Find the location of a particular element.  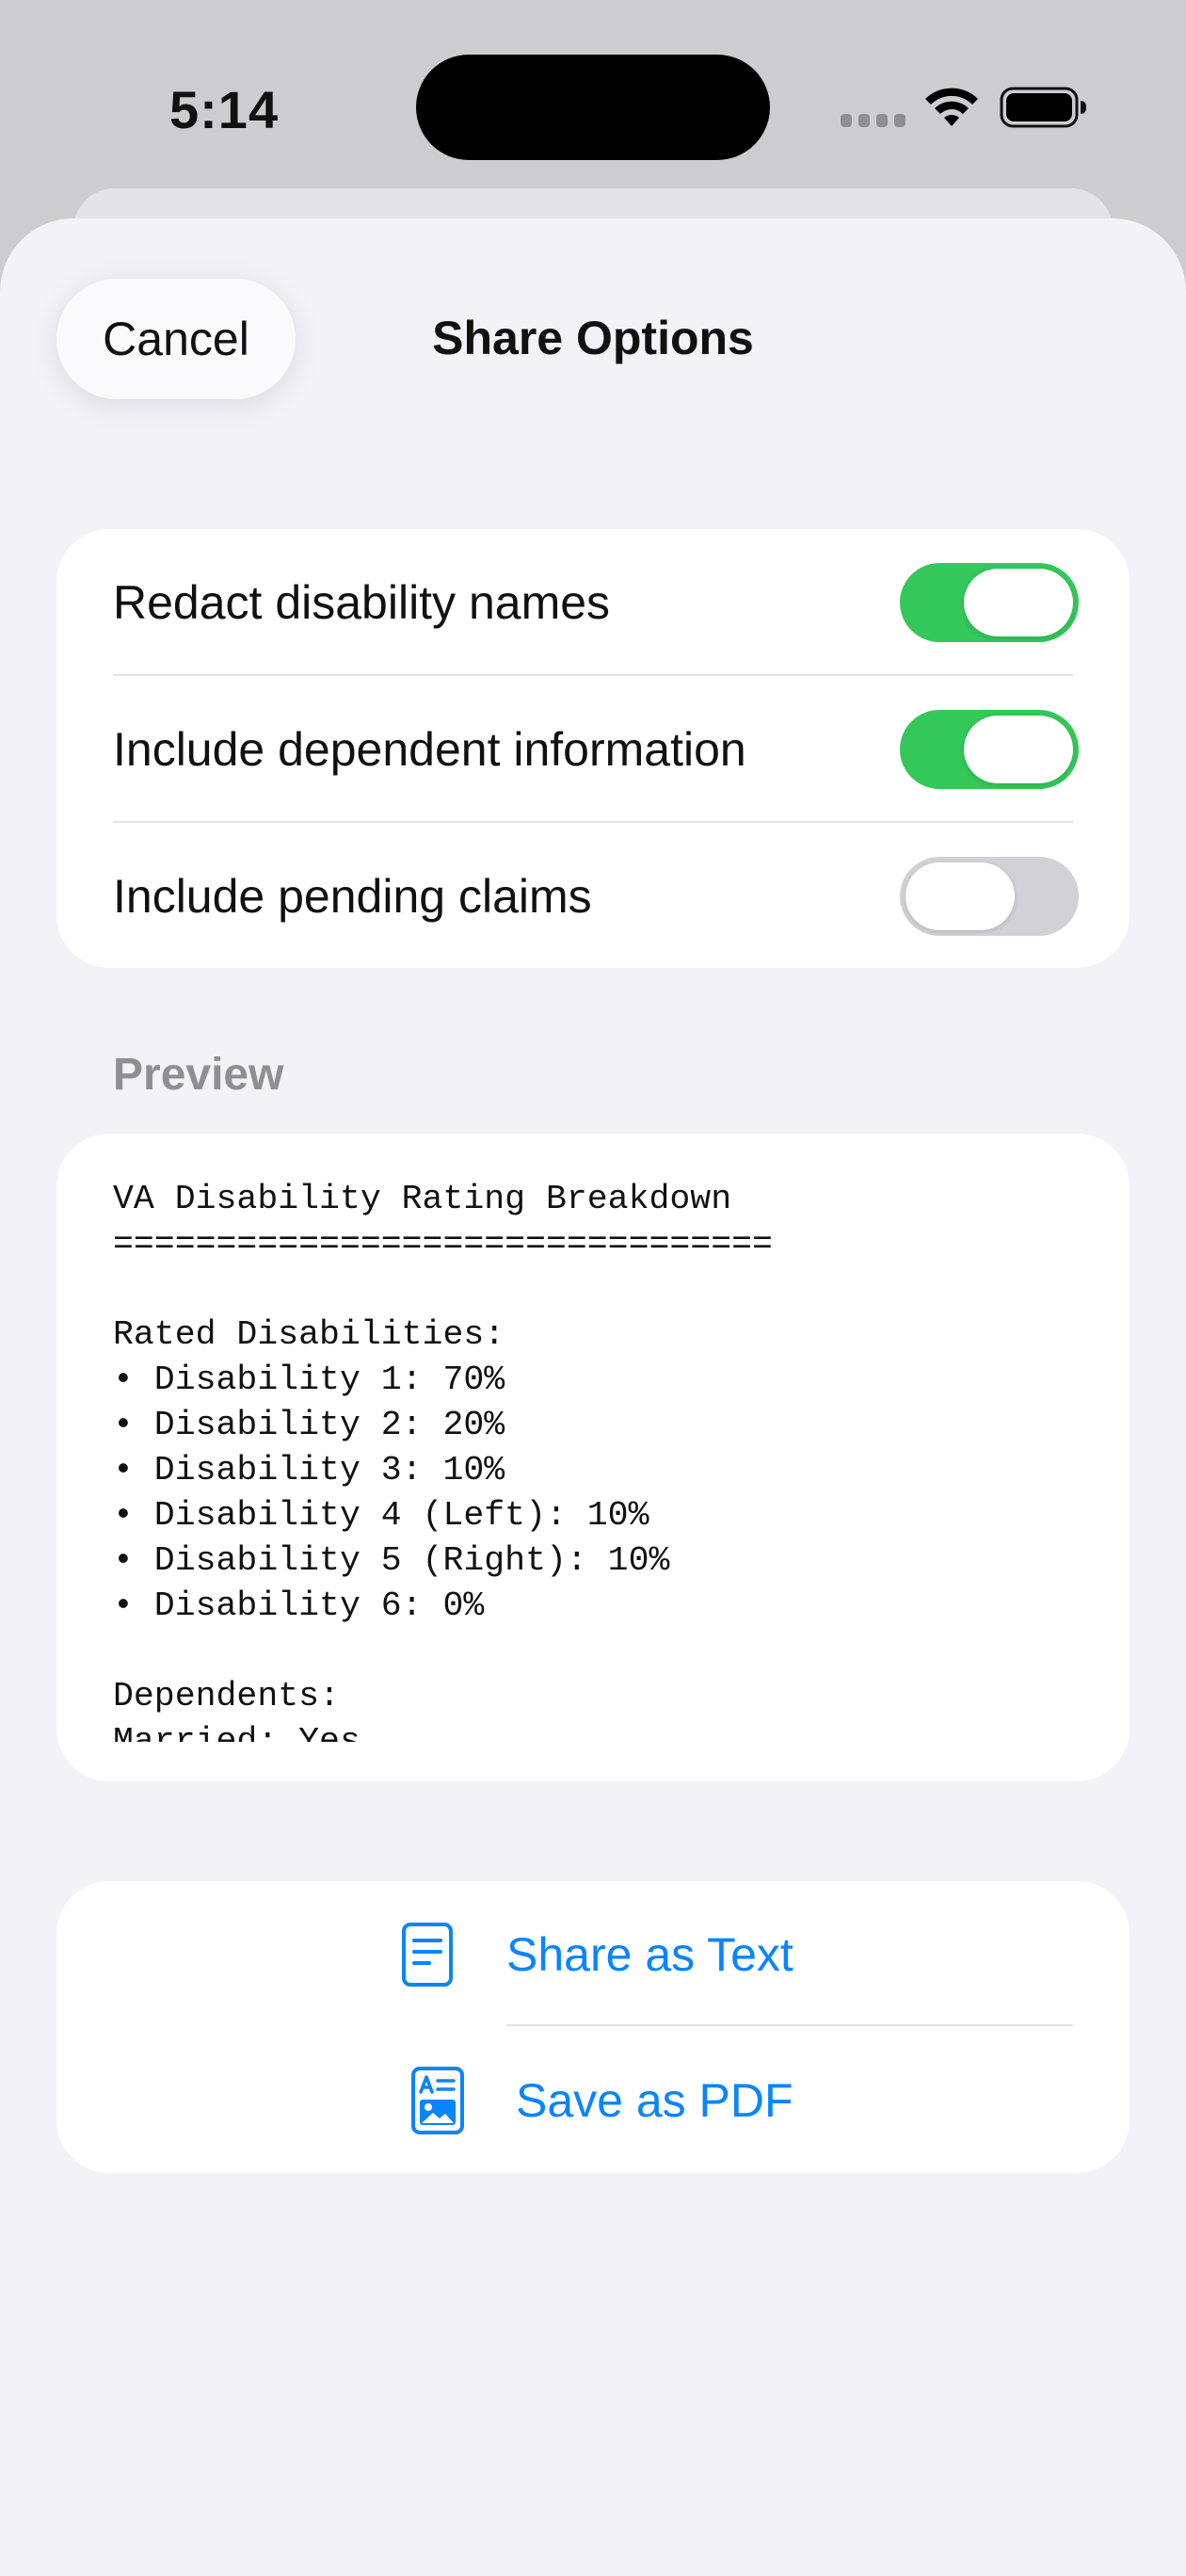

document-richtext-icon is located at coordinates (437, 2100).